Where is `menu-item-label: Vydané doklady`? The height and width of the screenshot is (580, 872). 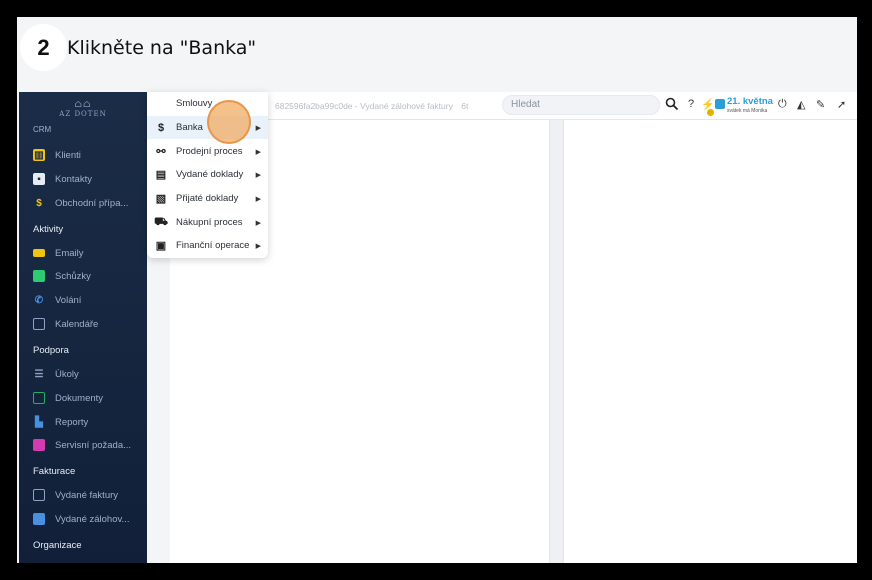 menu-item-label: Vydané doklady is located at coordinates (210, 174).